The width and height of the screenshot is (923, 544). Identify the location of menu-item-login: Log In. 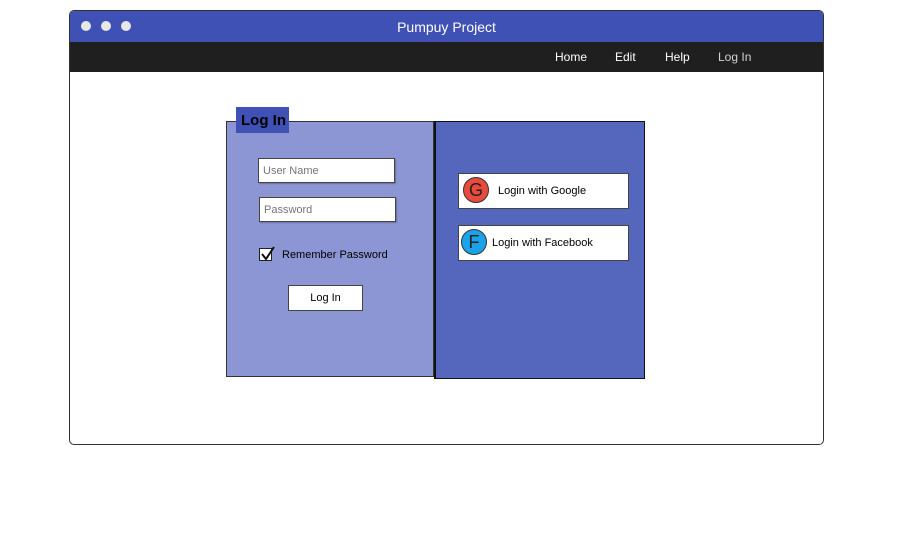
(734, 57).